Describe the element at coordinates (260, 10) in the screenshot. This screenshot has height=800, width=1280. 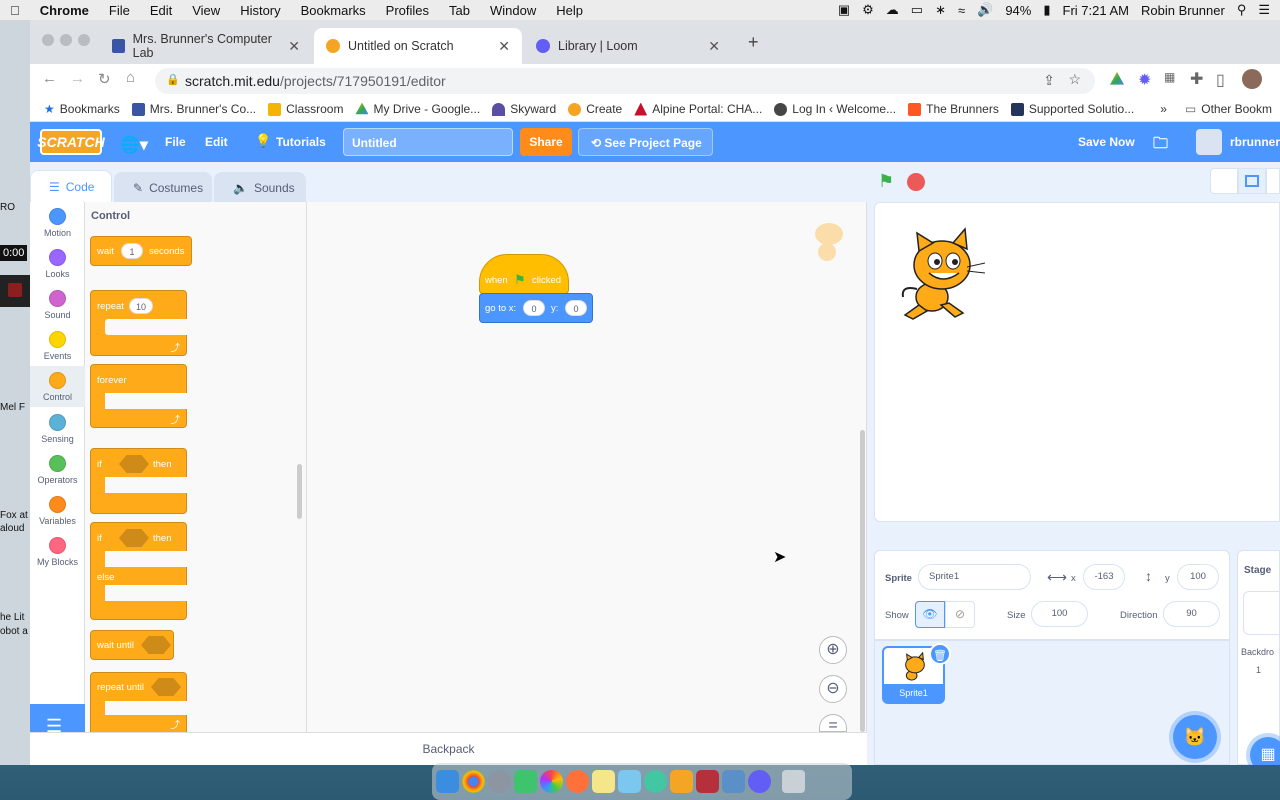
I see `menu-history: History` at that location.